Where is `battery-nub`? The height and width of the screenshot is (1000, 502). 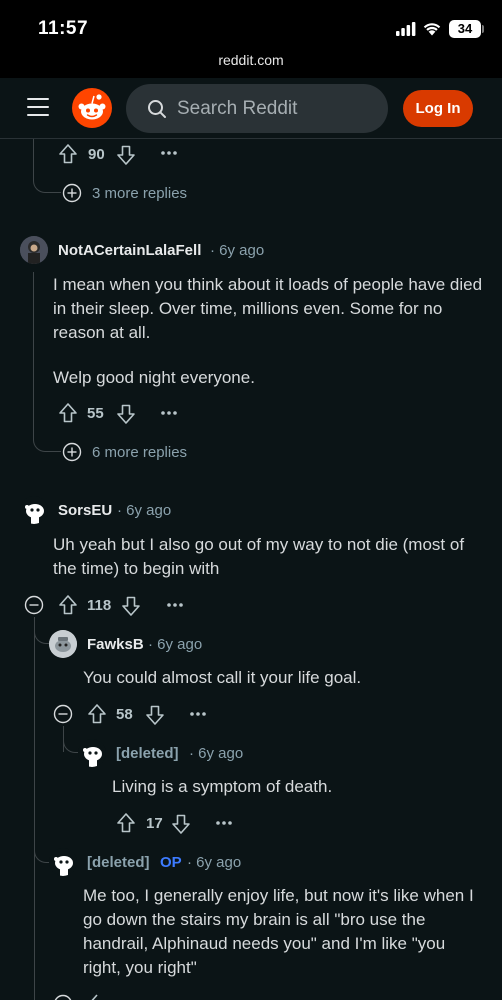 battery-nub is located at coordinates (483, 29).